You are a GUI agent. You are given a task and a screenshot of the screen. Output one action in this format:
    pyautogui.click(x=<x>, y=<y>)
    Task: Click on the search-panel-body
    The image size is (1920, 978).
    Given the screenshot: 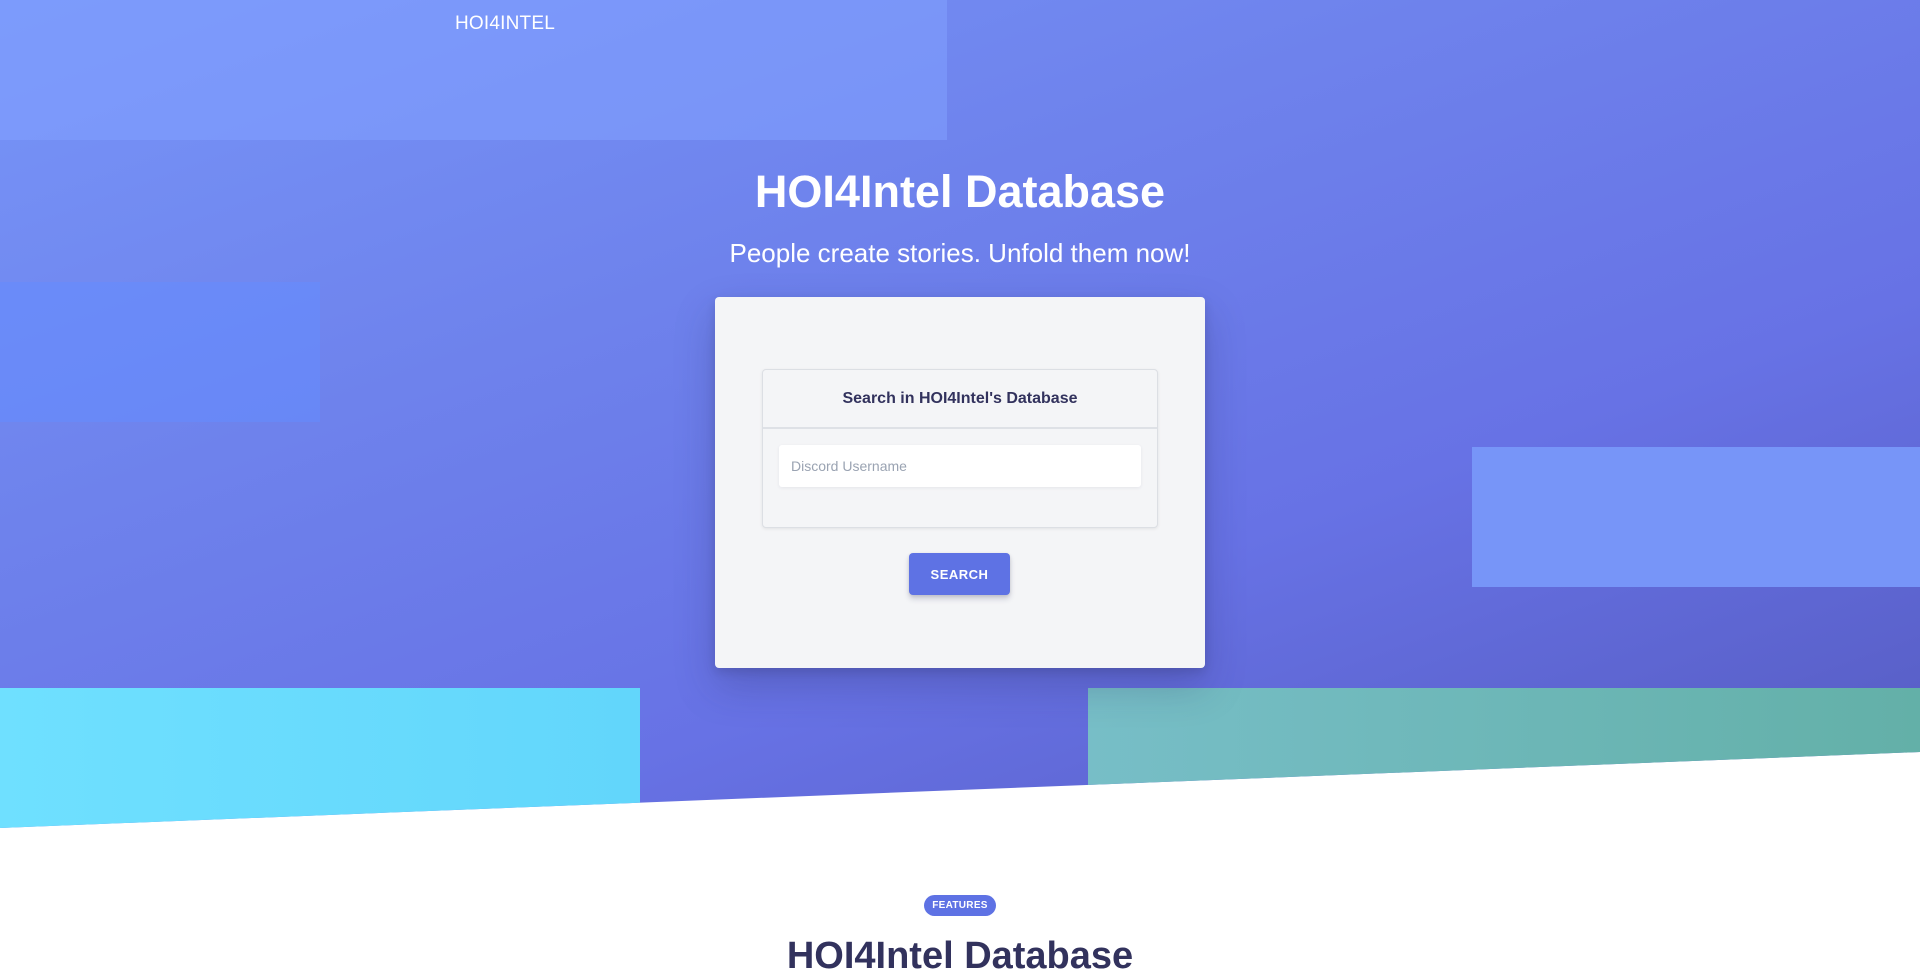 What is the action you would take?
    pyautogui.click(x=960, y=466)
    